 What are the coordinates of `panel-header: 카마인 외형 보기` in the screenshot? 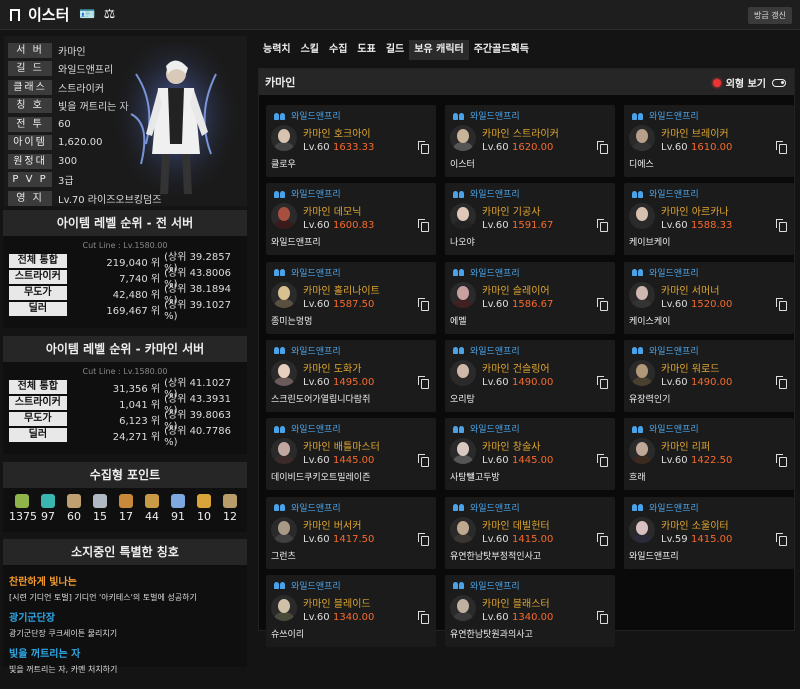 It's located at (526, 82).